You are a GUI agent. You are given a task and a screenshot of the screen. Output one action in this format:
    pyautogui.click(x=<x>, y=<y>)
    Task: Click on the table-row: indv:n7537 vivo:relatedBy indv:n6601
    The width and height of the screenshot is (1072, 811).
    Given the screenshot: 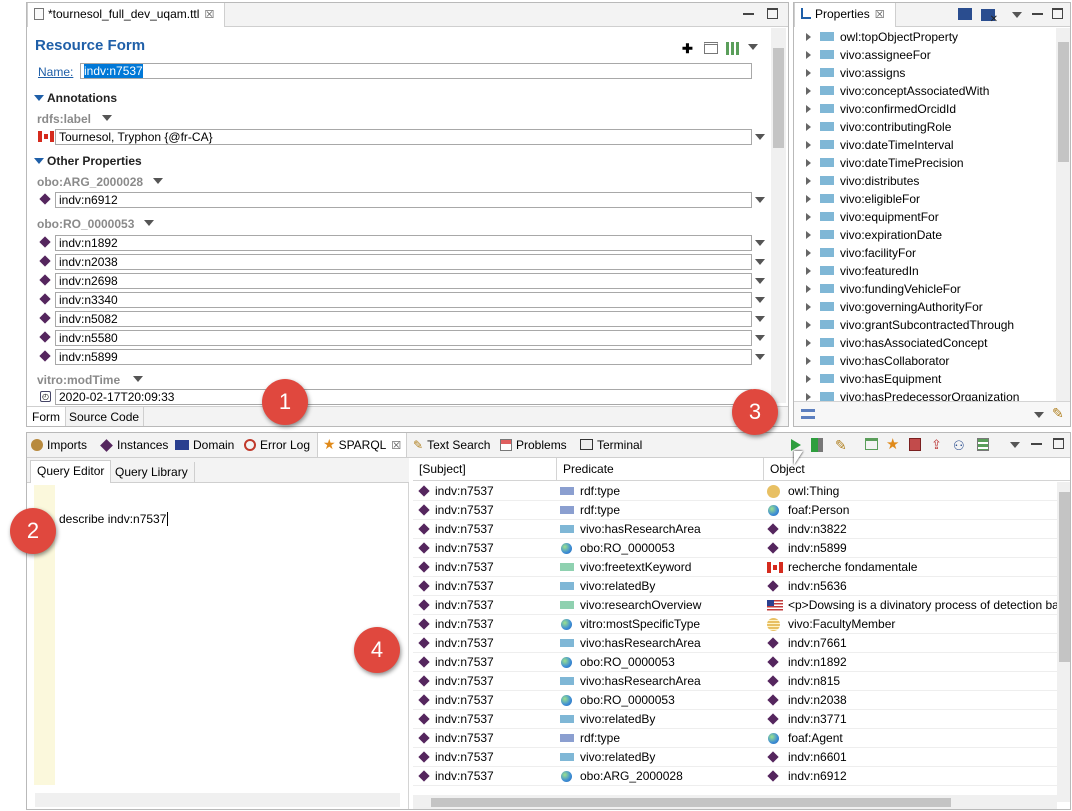 What is the action you would take?
    pyautogui.click(x=735, y=757)
    